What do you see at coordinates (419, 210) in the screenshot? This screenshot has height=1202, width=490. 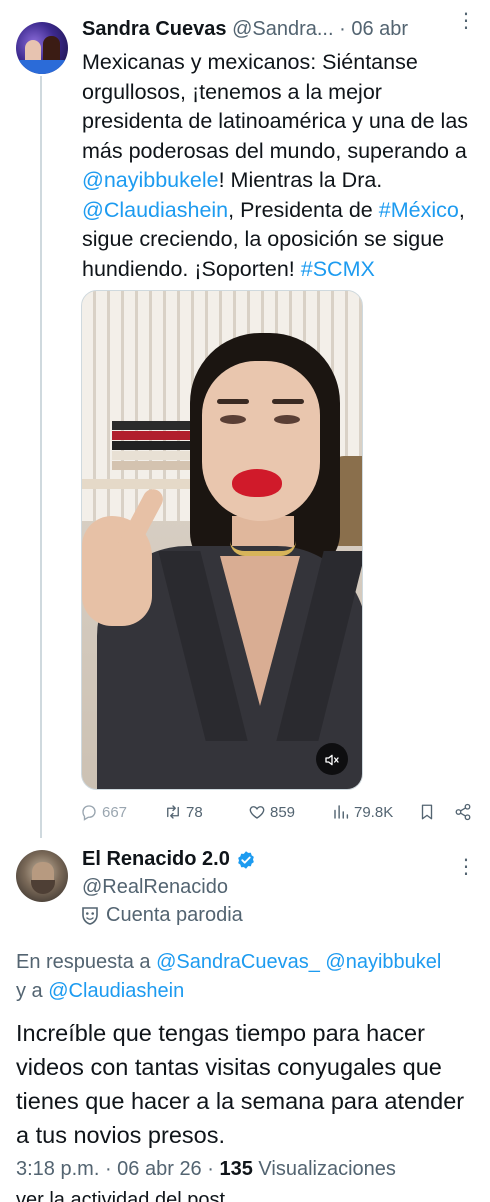 I see `hashtag-link: #México` at bounding box center [419, 210].